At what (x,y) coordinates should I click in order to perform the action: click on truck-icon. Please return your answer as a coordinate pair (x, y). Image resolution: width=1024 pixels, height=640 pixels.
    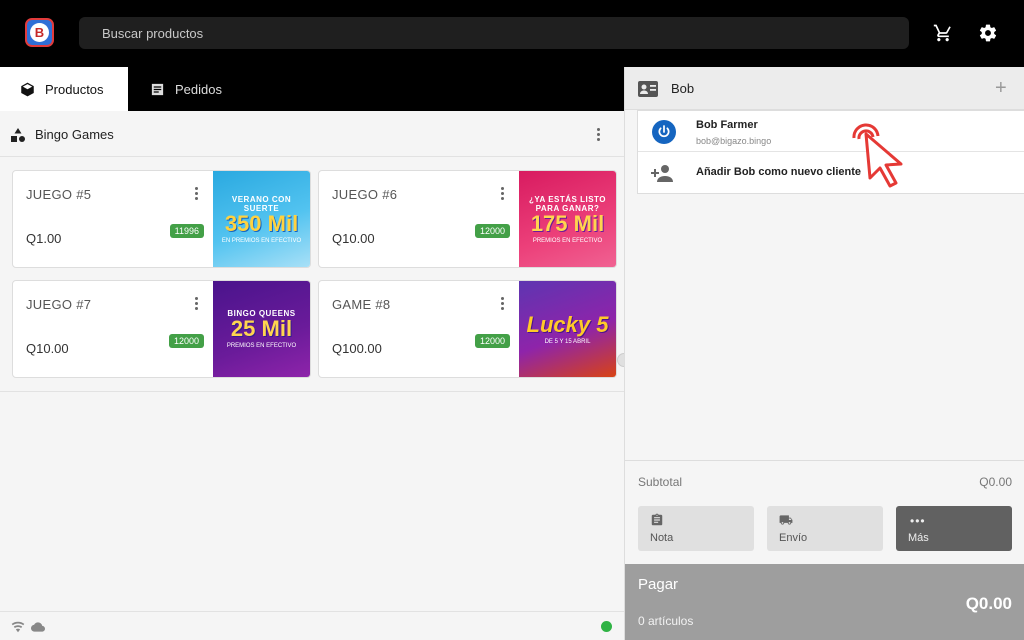
    Looking at the image, I should click on (786, 520).